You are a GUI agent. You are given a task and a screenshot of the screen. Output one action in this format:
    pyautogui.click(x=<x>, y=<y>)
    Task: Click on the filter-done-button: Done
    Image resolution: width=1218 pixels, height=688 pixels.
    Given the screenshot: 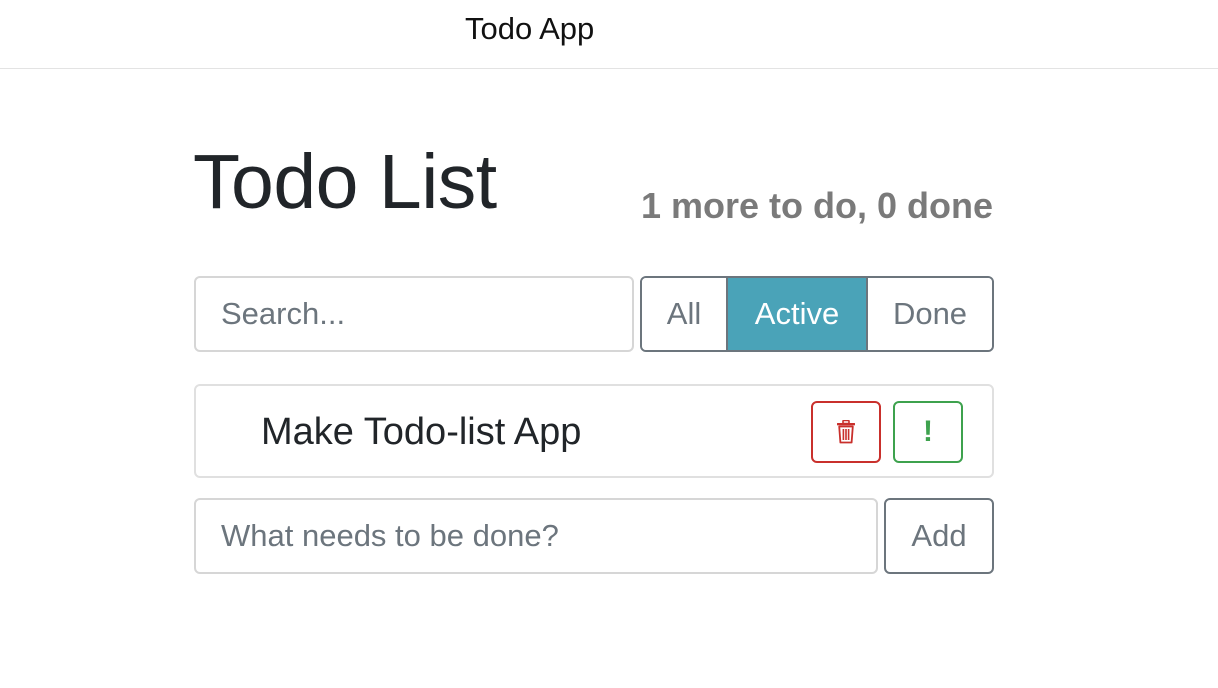 What is the action you would take?
    pyautogui.click(x=929, y=314)
    